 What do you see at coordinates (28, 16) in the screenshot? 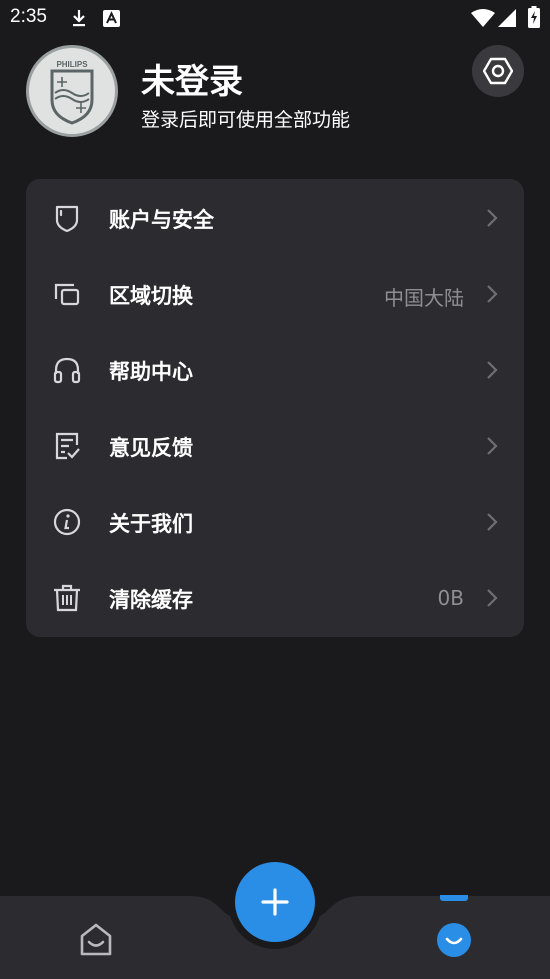
I see `status-time: 2:35` at bounding box center [28, 16].